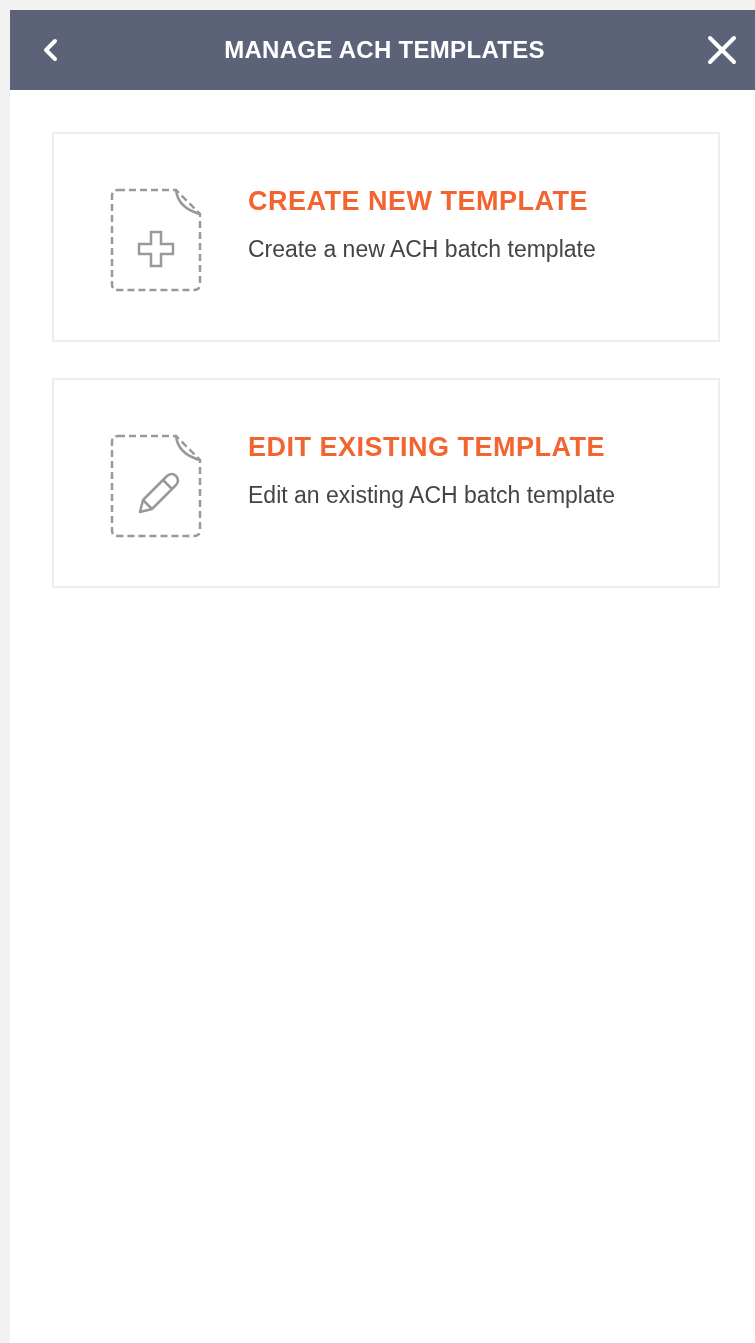 Image resolution: width=755 pixels, height=1343 pixels. I want to click on option-title: EDIT EXISTING TEMPLATE, so click(427, 447).